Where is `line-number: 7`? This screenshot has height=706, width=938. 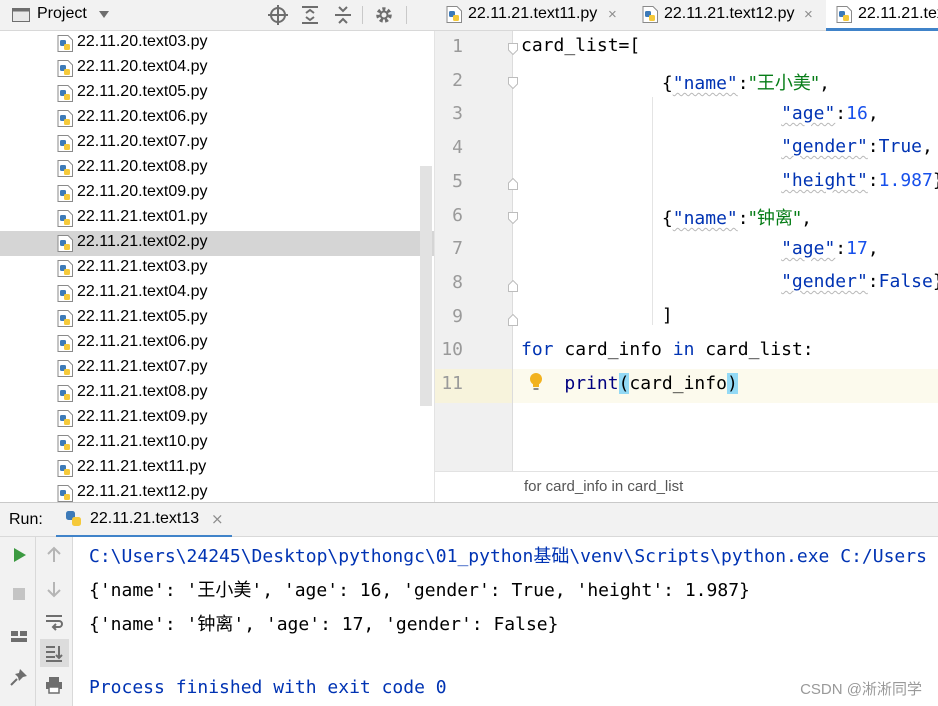 line-number: 7 is located at coordinates (449, 248).